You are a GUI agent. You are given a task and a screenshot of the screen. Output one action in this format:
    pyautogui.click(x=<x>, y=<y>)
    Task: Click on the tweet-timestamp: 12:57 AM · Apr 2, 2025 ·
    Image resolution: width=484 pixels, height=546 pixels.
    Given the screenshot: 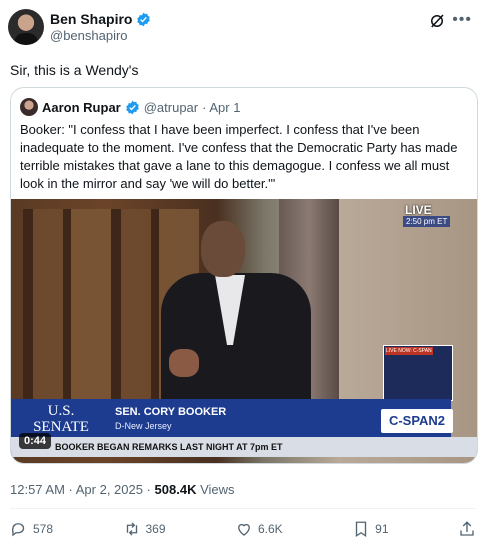 What is the action you would take?
    pyautogui.click(x=82, y=489)
    